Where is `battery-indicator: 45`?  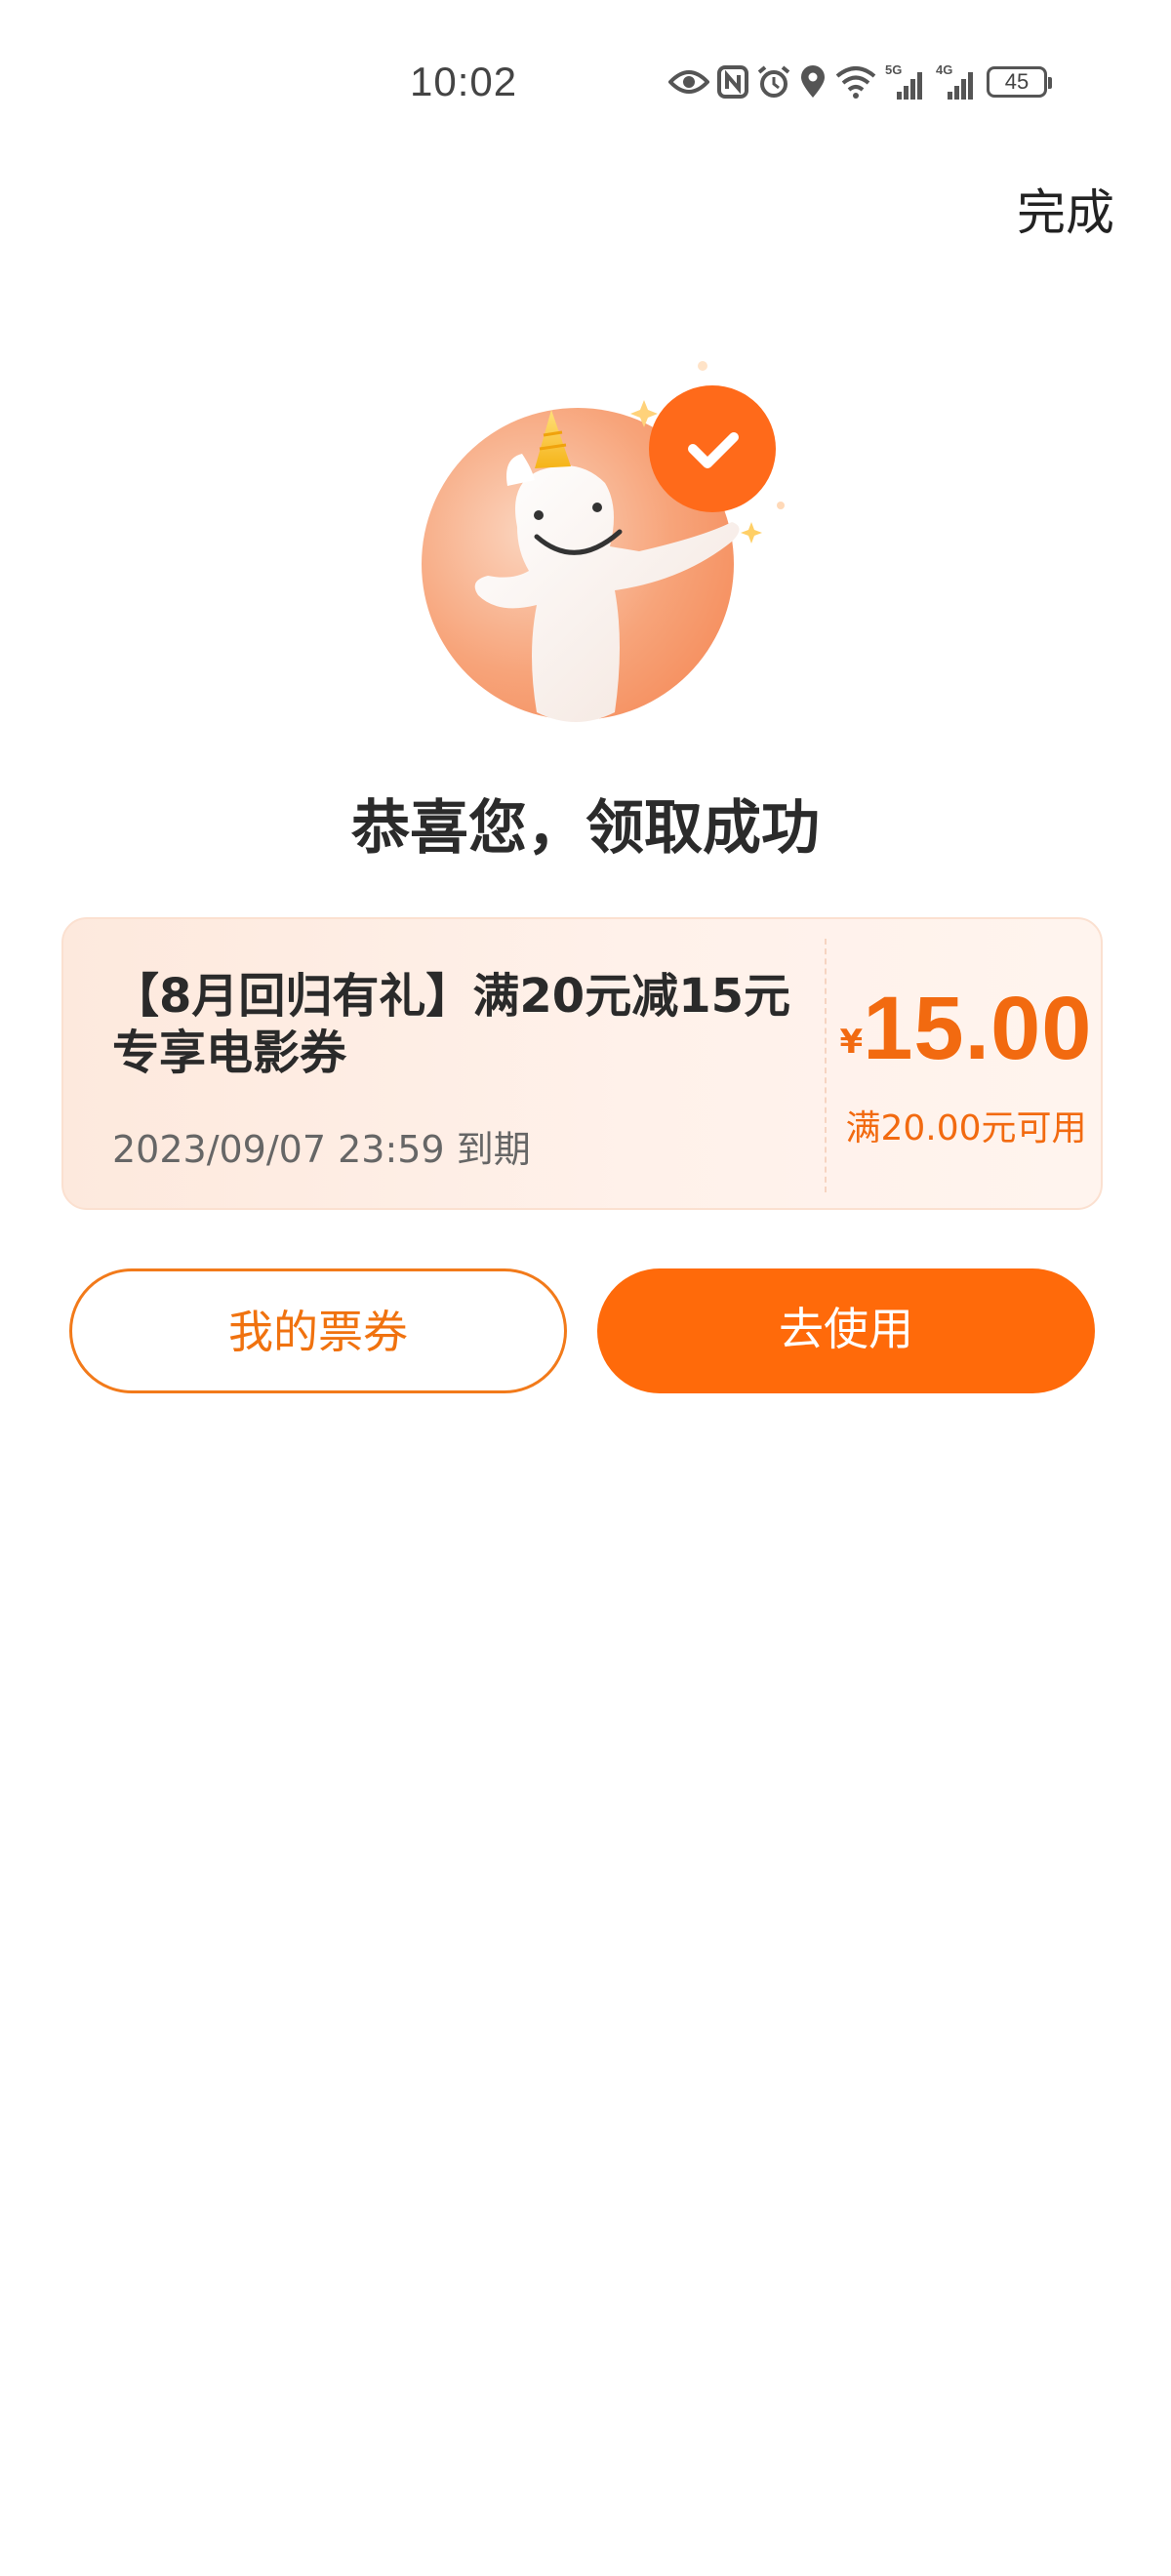
battery-indicator: 45 is located at coordinates (1019, 82).